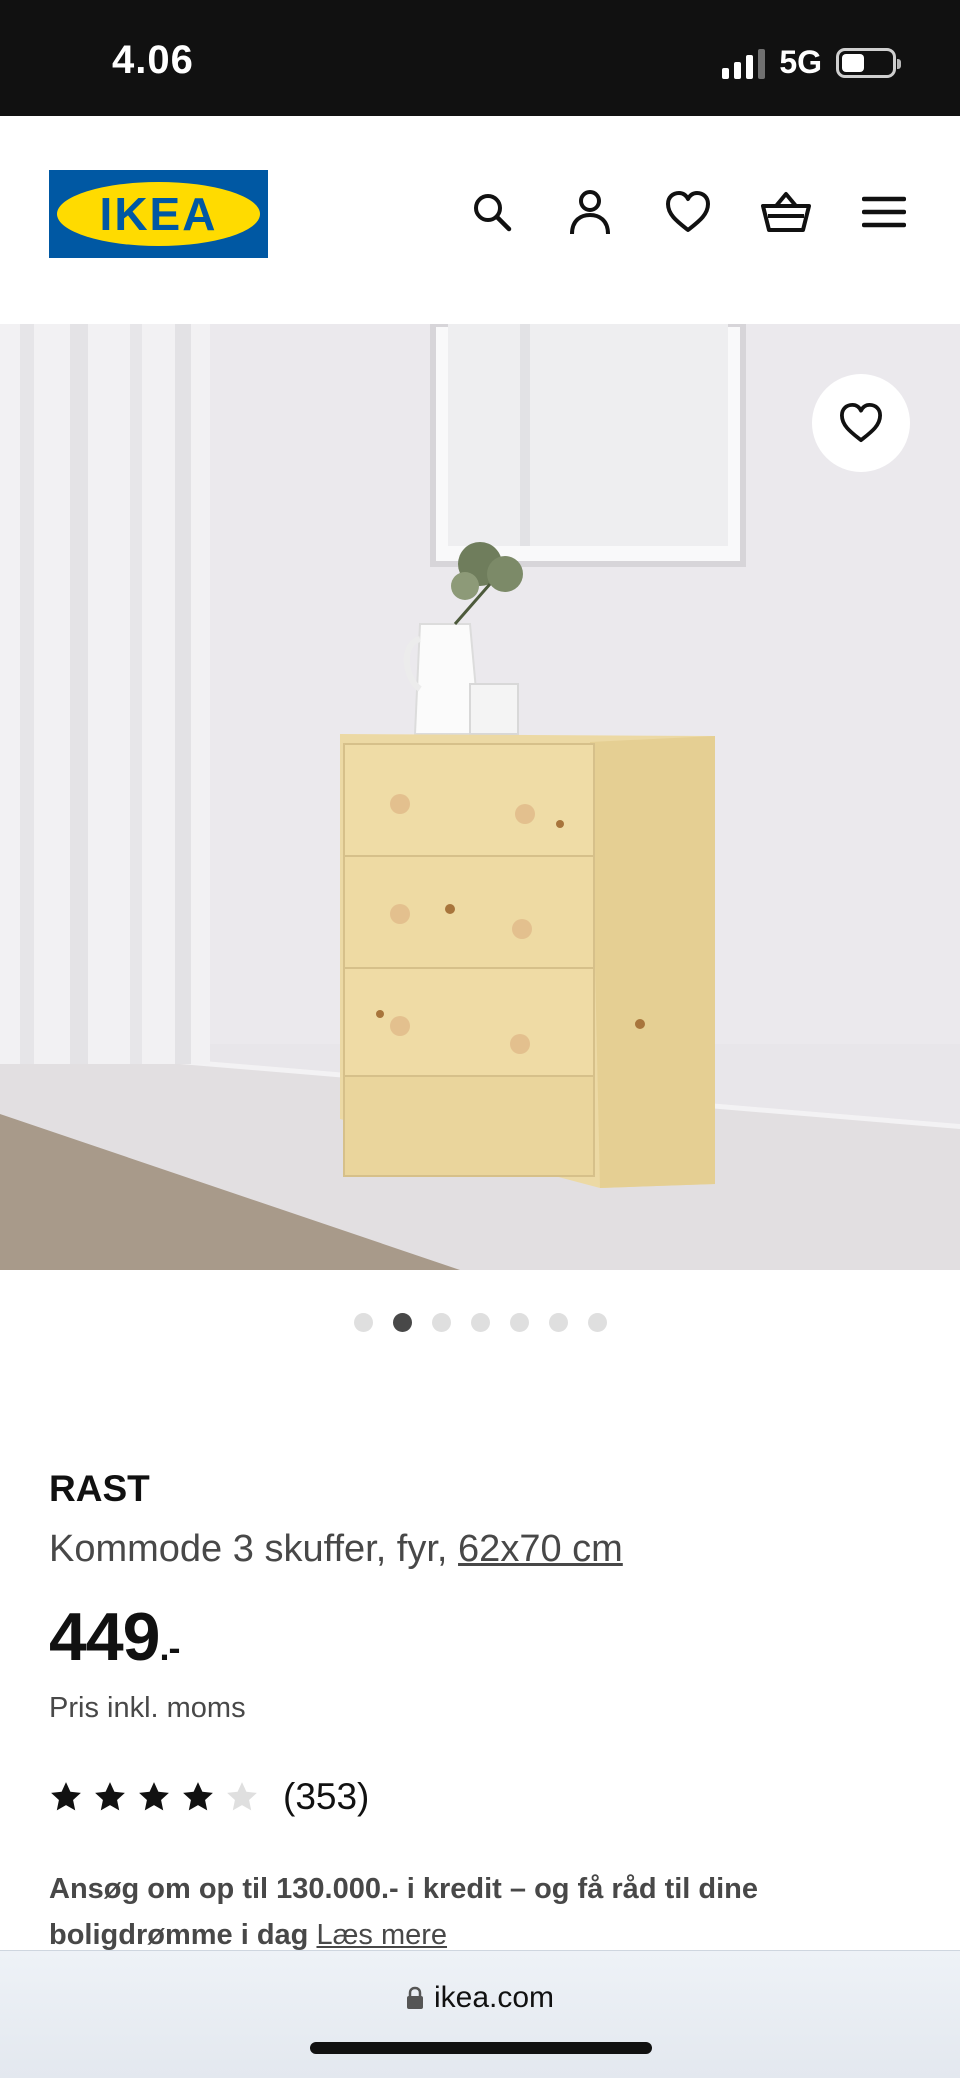 This screenshot has height=2078, width=960. I want to click on heart-icon, so click(688, 212).